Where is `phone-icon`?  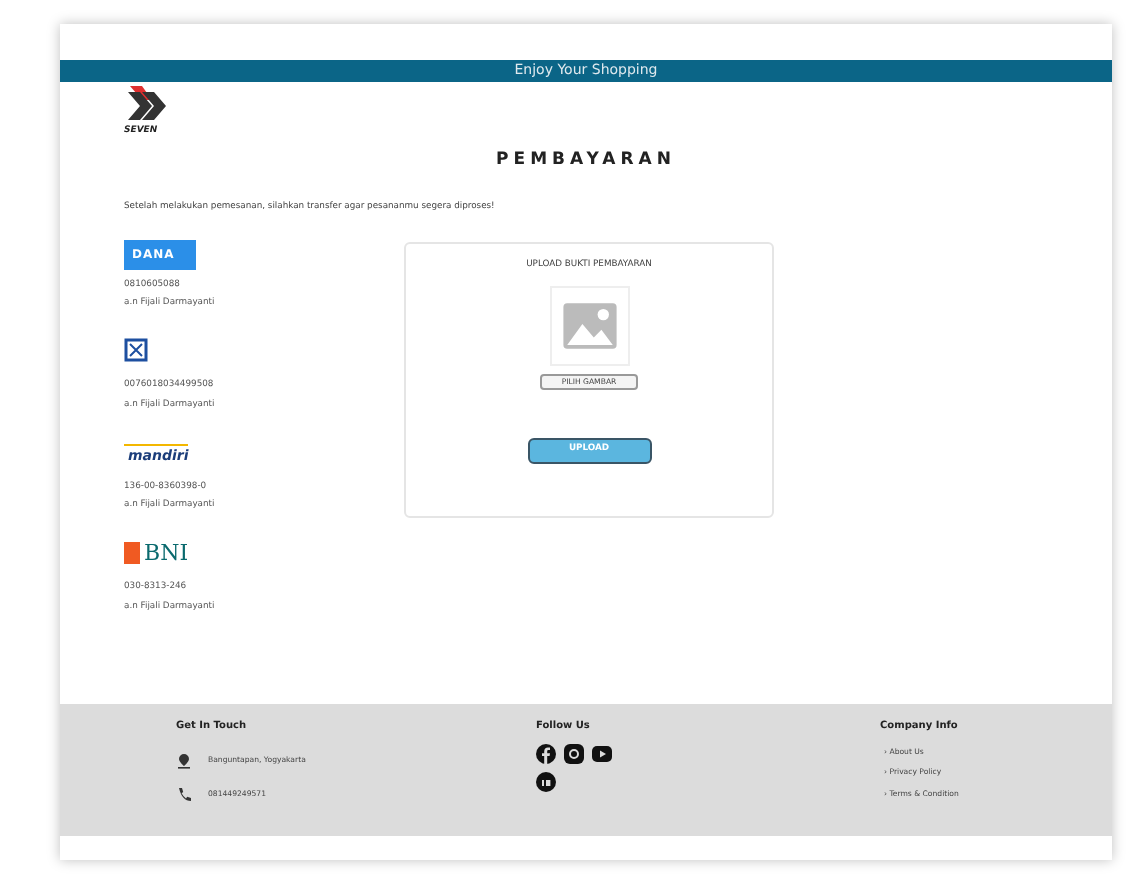
phone-icon is located at coordinates (184, 794).